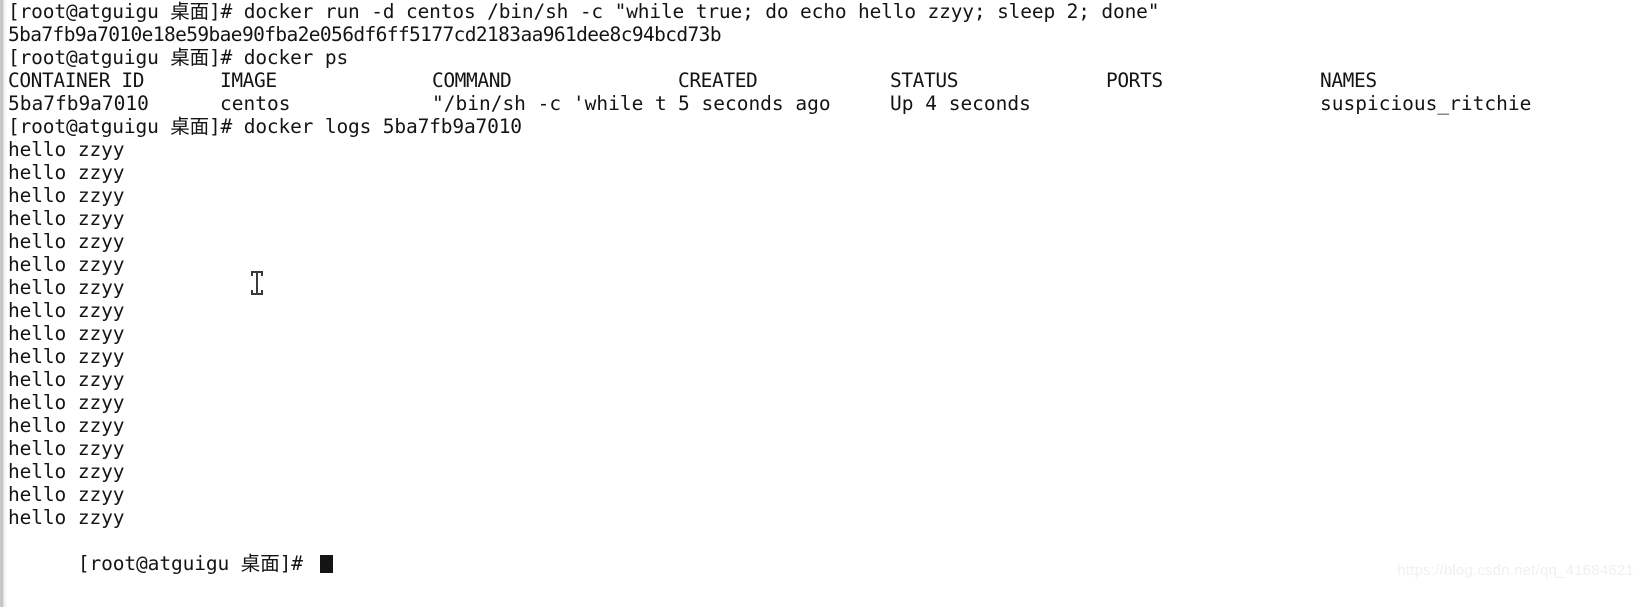 This screenshot has width=1642, height=607. I want to click on cell-image: centos, so click(255, 103).